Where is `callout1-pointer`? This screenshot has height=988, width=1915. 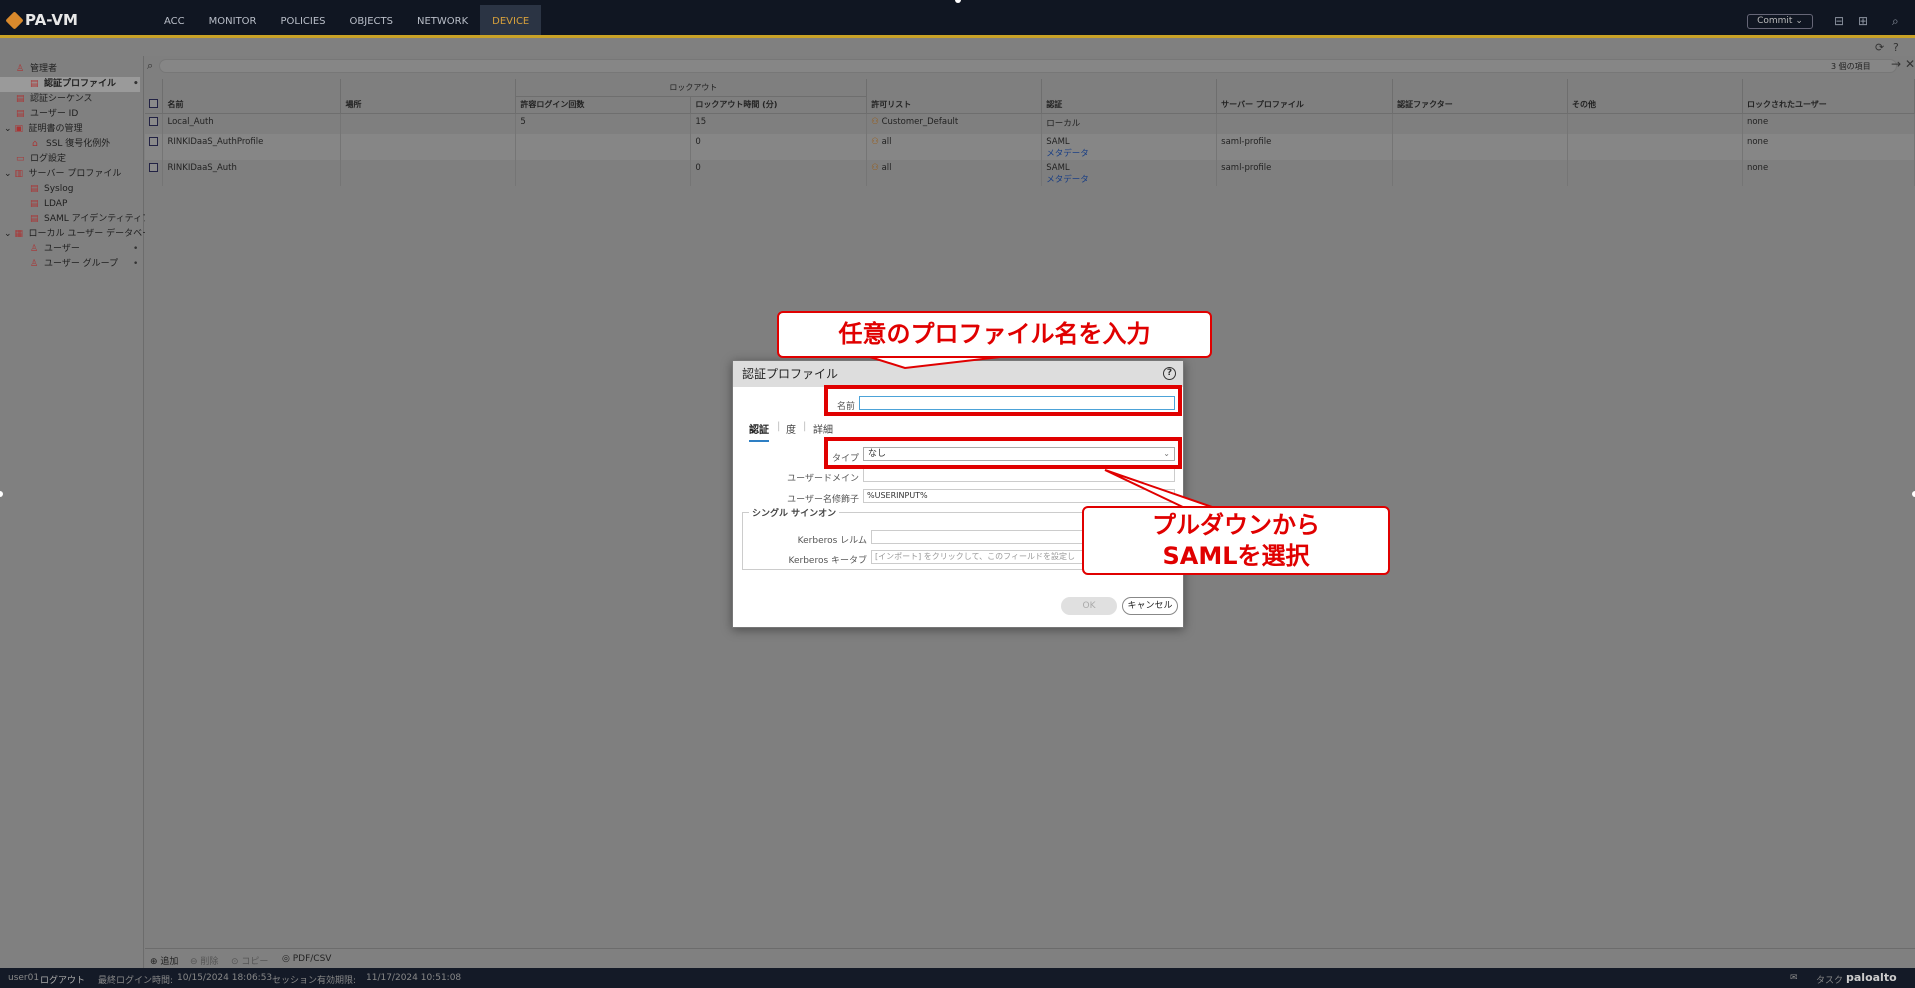
callout1-pointer is located at coordinates (935, 363).